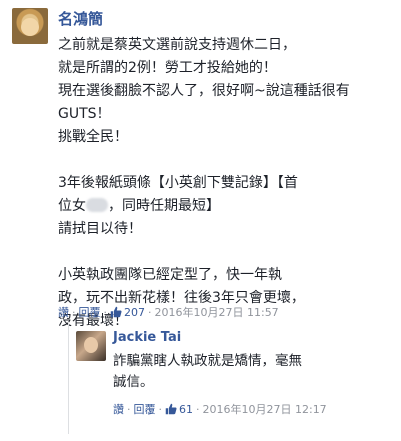  What do you see at coordinates (177, 45) in the screenshot?
I see `main-comment-line: 之前就是蔡英文選前說支持週休二日，` at bounding box center [177, 45].